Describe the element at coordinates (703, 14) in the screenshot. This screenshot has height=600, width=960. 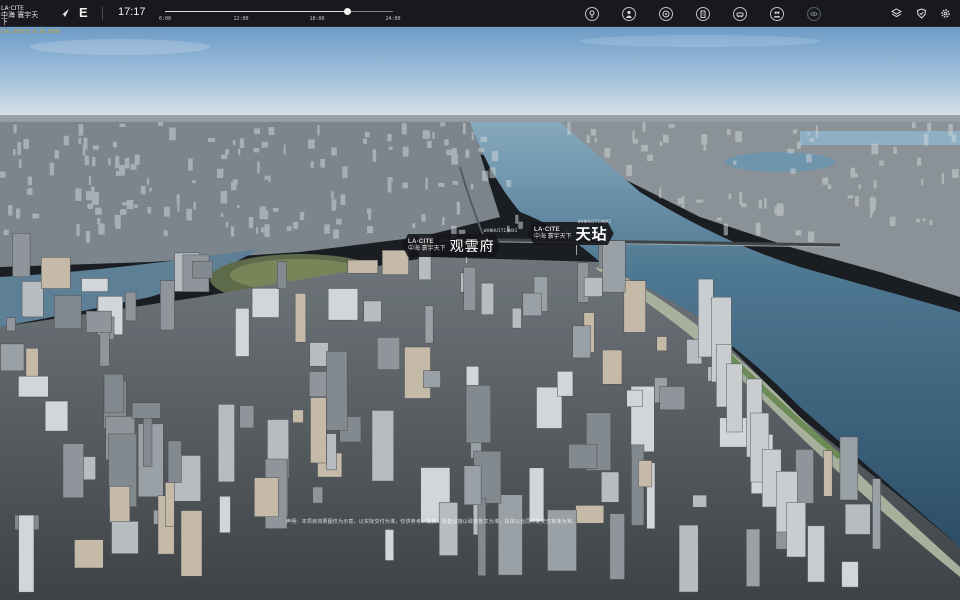
I see `building-icon` at that location.